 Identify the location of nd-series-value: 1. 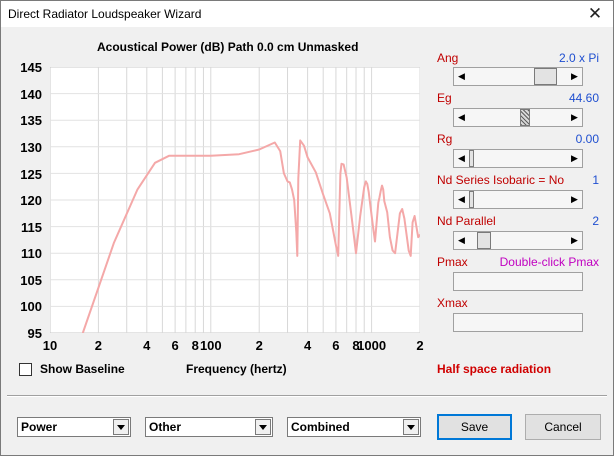
(595, 180).